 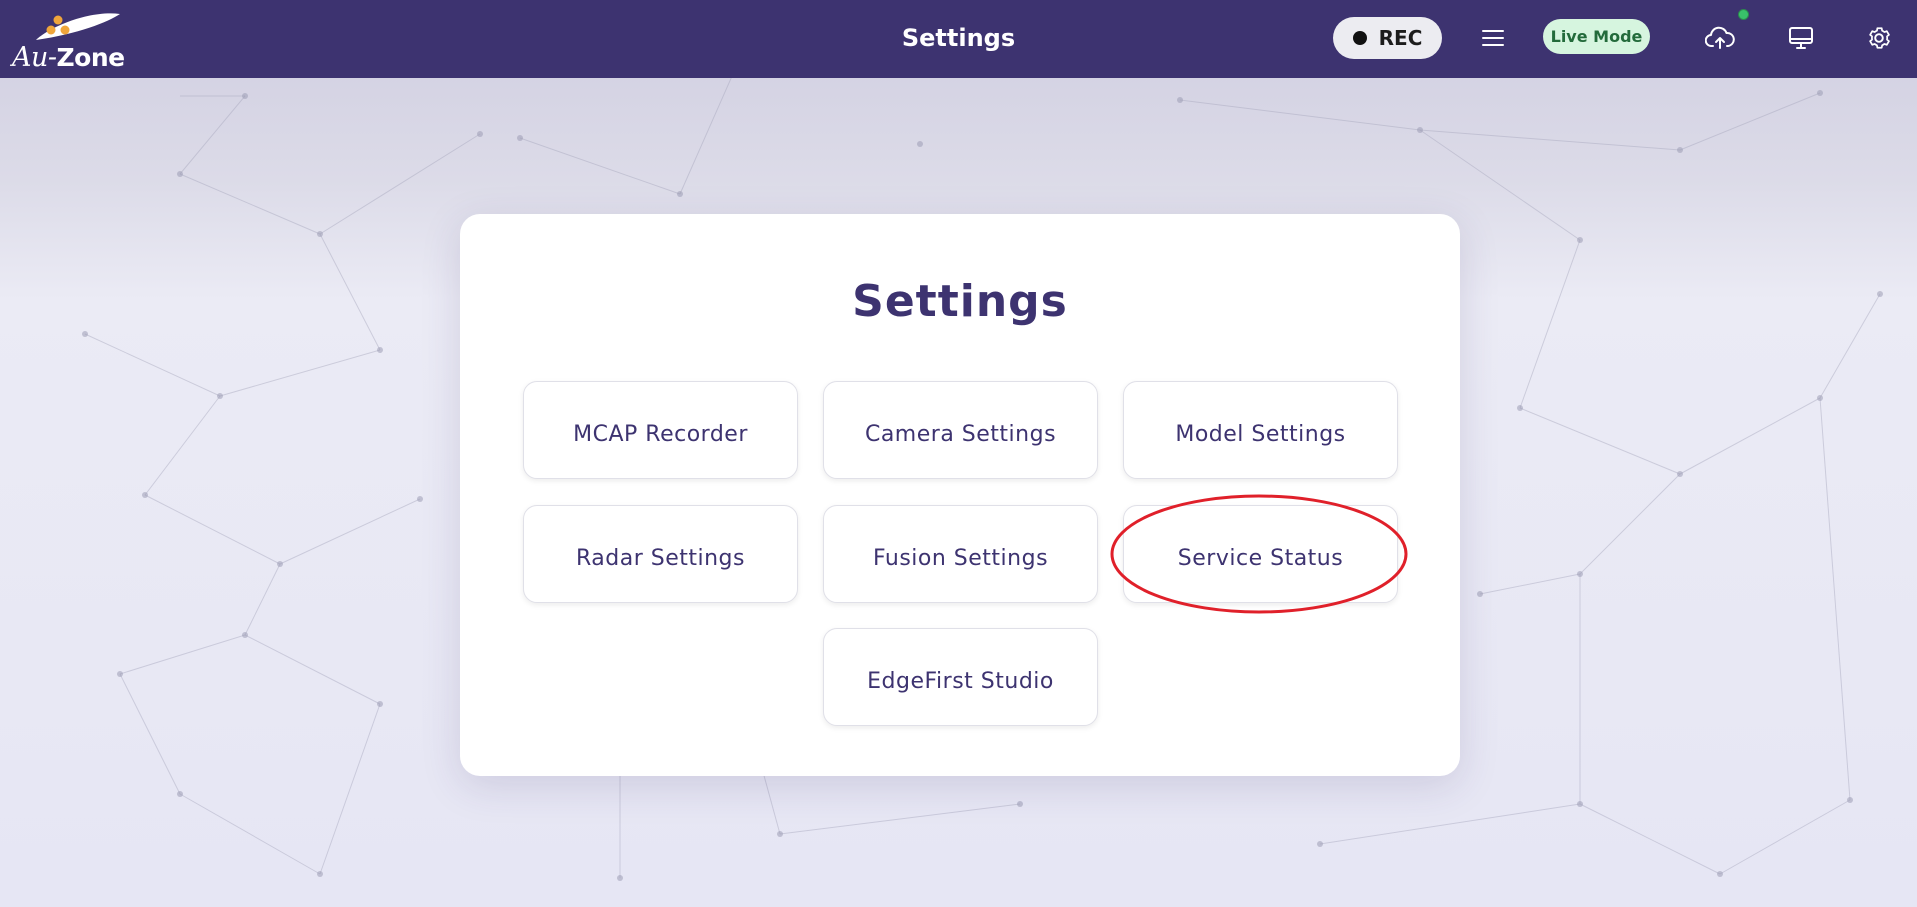 I want to click on record-dot-icon, so click(x=1359, y=38).